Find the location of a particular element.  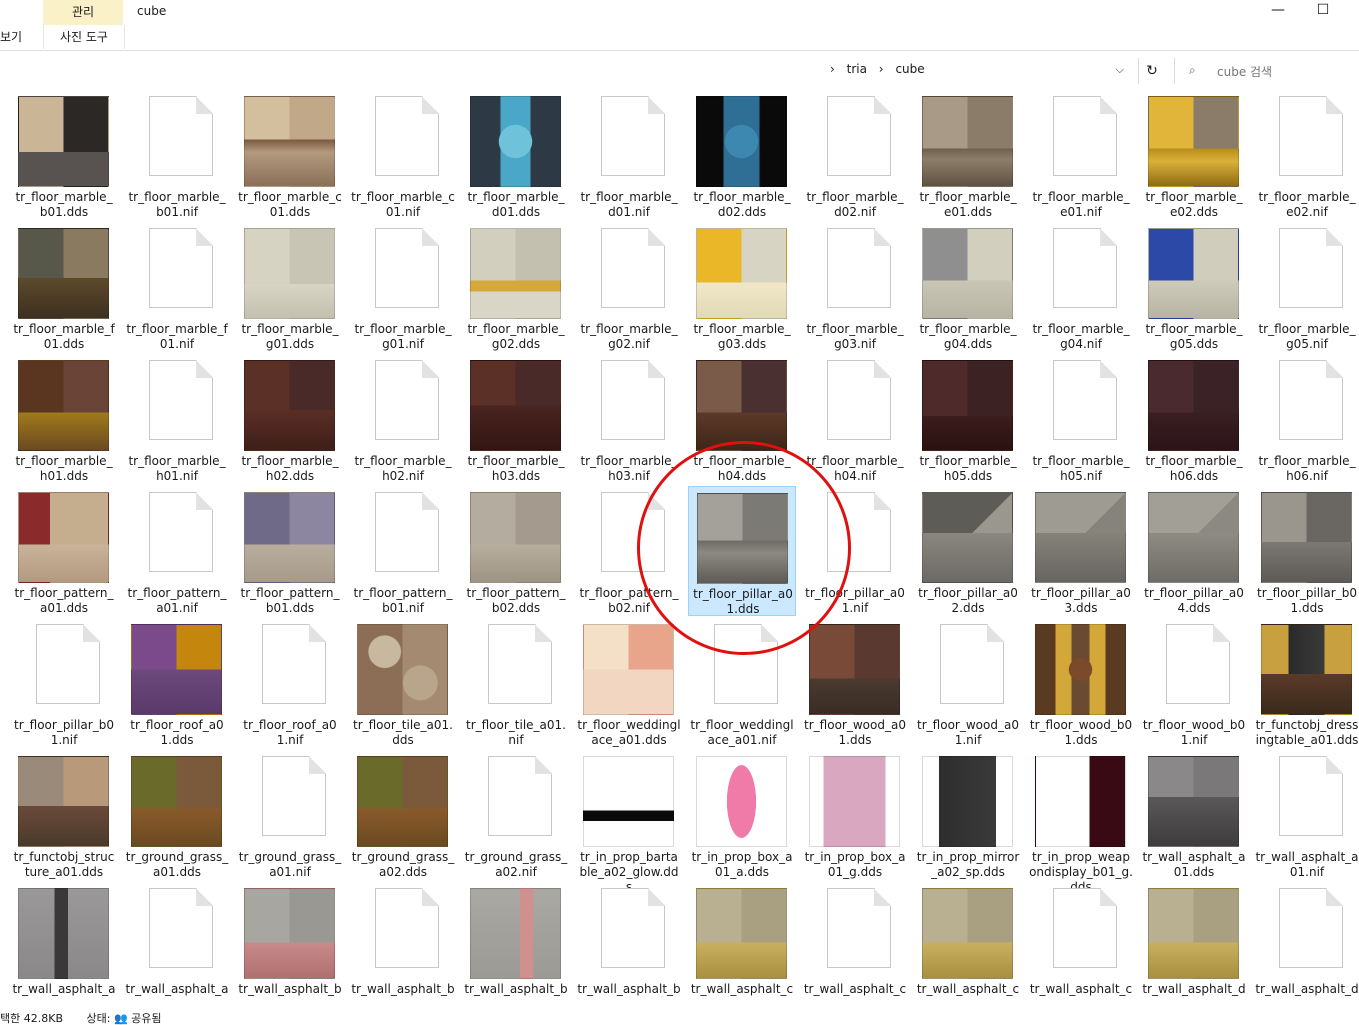

file-item: tr_floor_roof_a01.dds is located at coordinates (177, 683).